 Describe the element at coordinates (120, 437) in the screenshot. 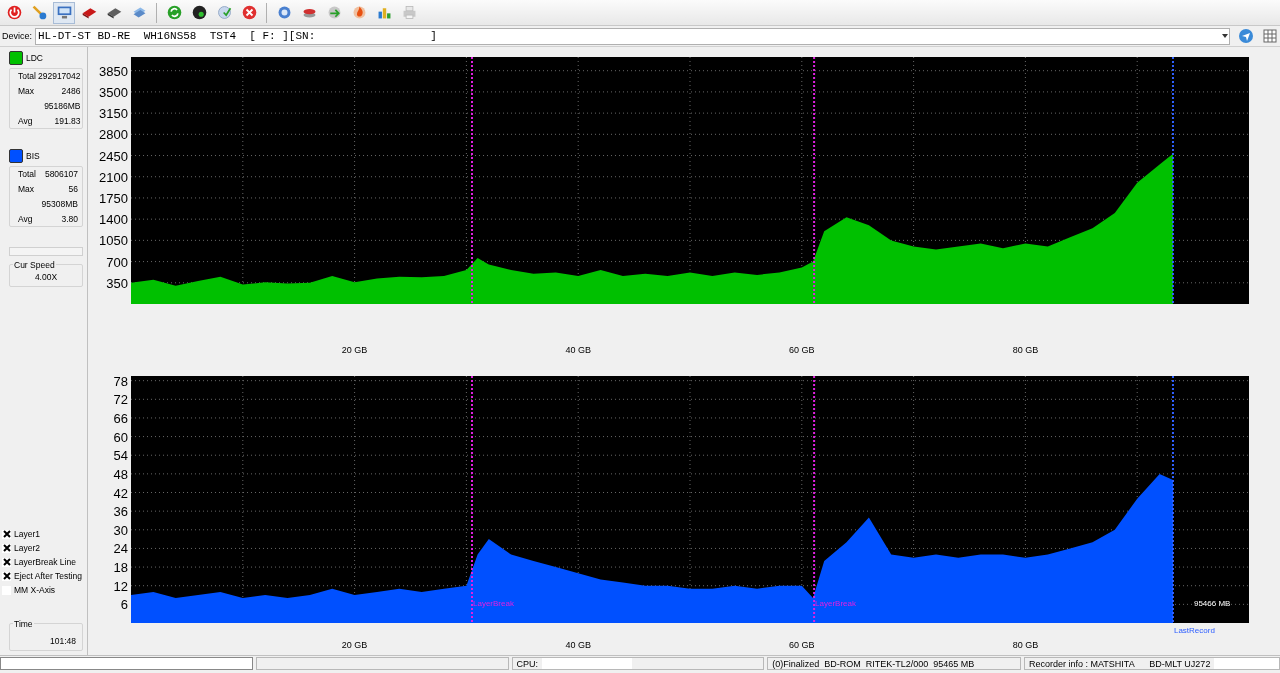

I see `y-tick-label: 60` at that location.